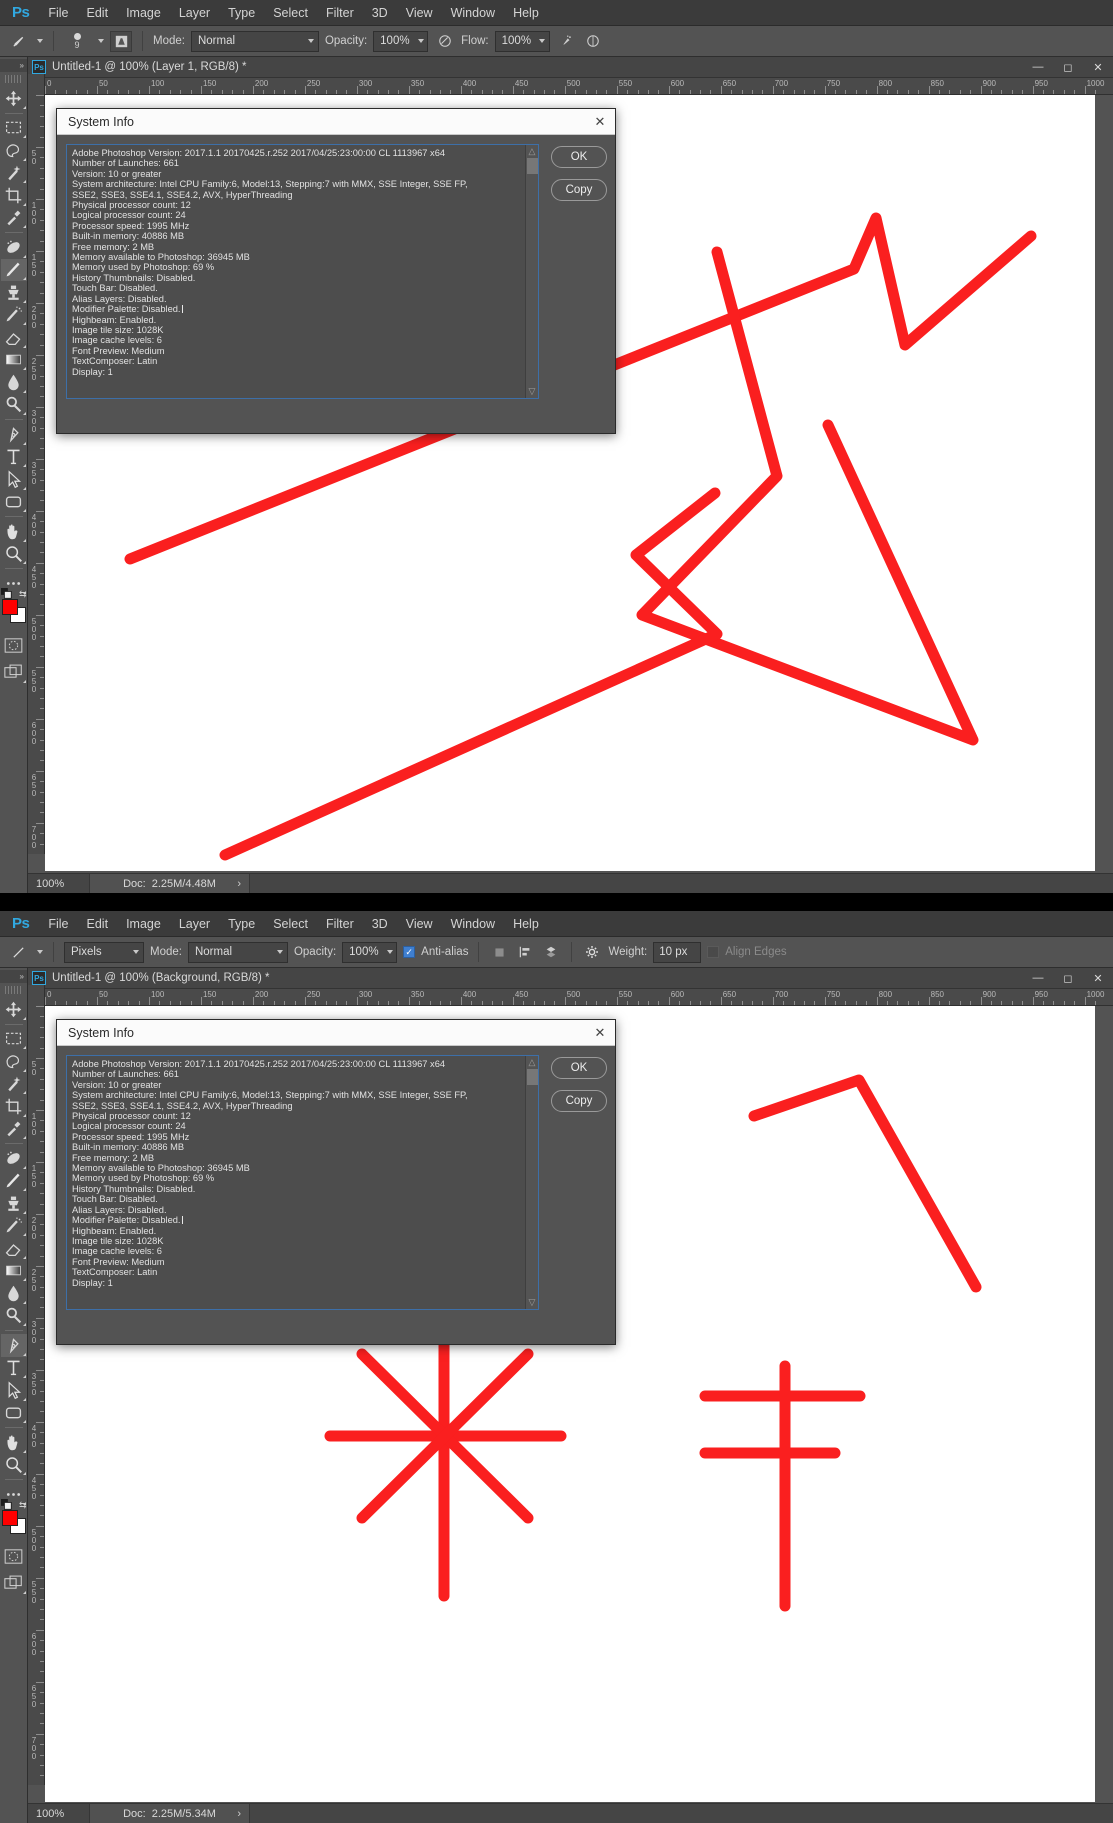 The height and width of the screenshot is (1823, 1113). What do you see at coordinates (473, 924) in the screenshot?
I see `menu-item-window-bottom: Window` at bounding box center [473, 924].